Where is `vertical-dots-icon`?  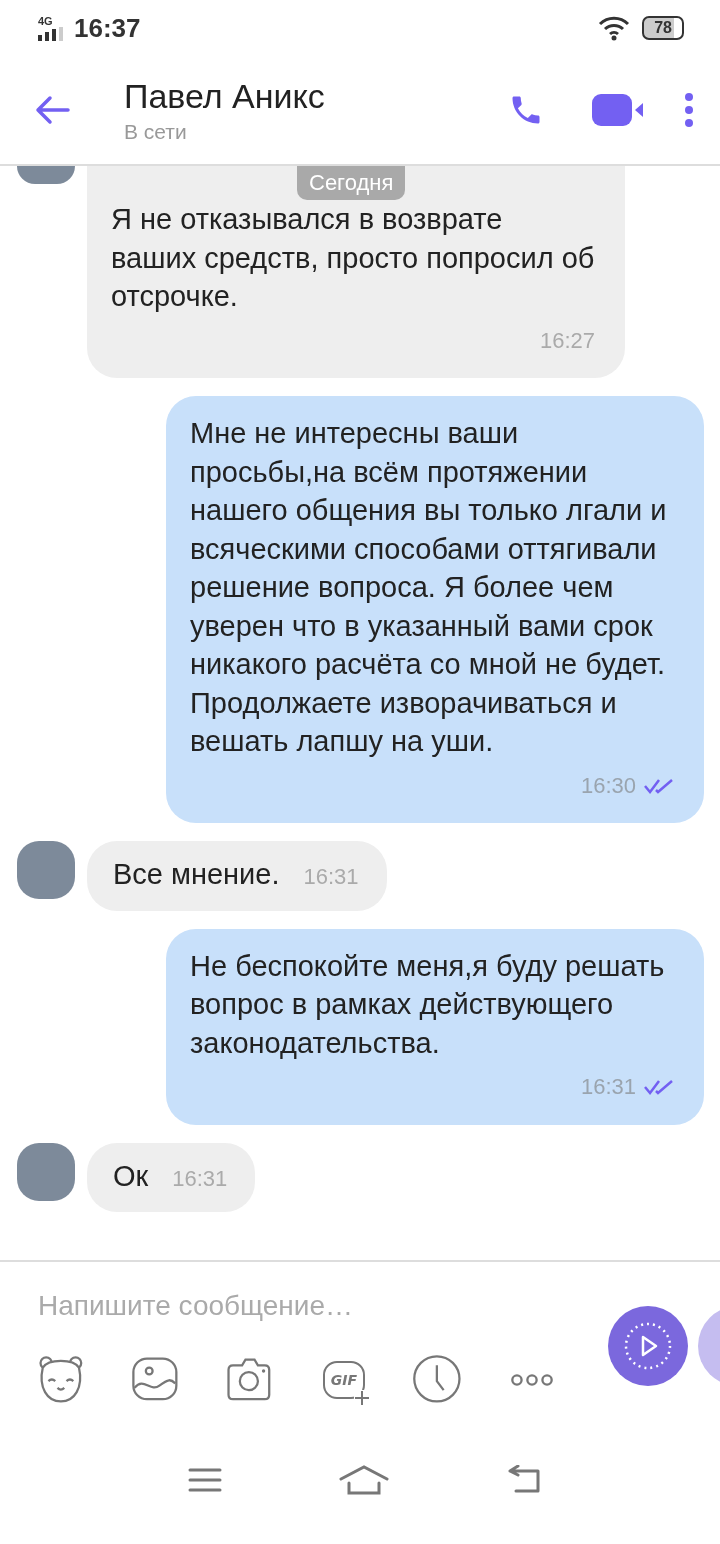
vertical-dots-icon is located at coordinates (689, 110).